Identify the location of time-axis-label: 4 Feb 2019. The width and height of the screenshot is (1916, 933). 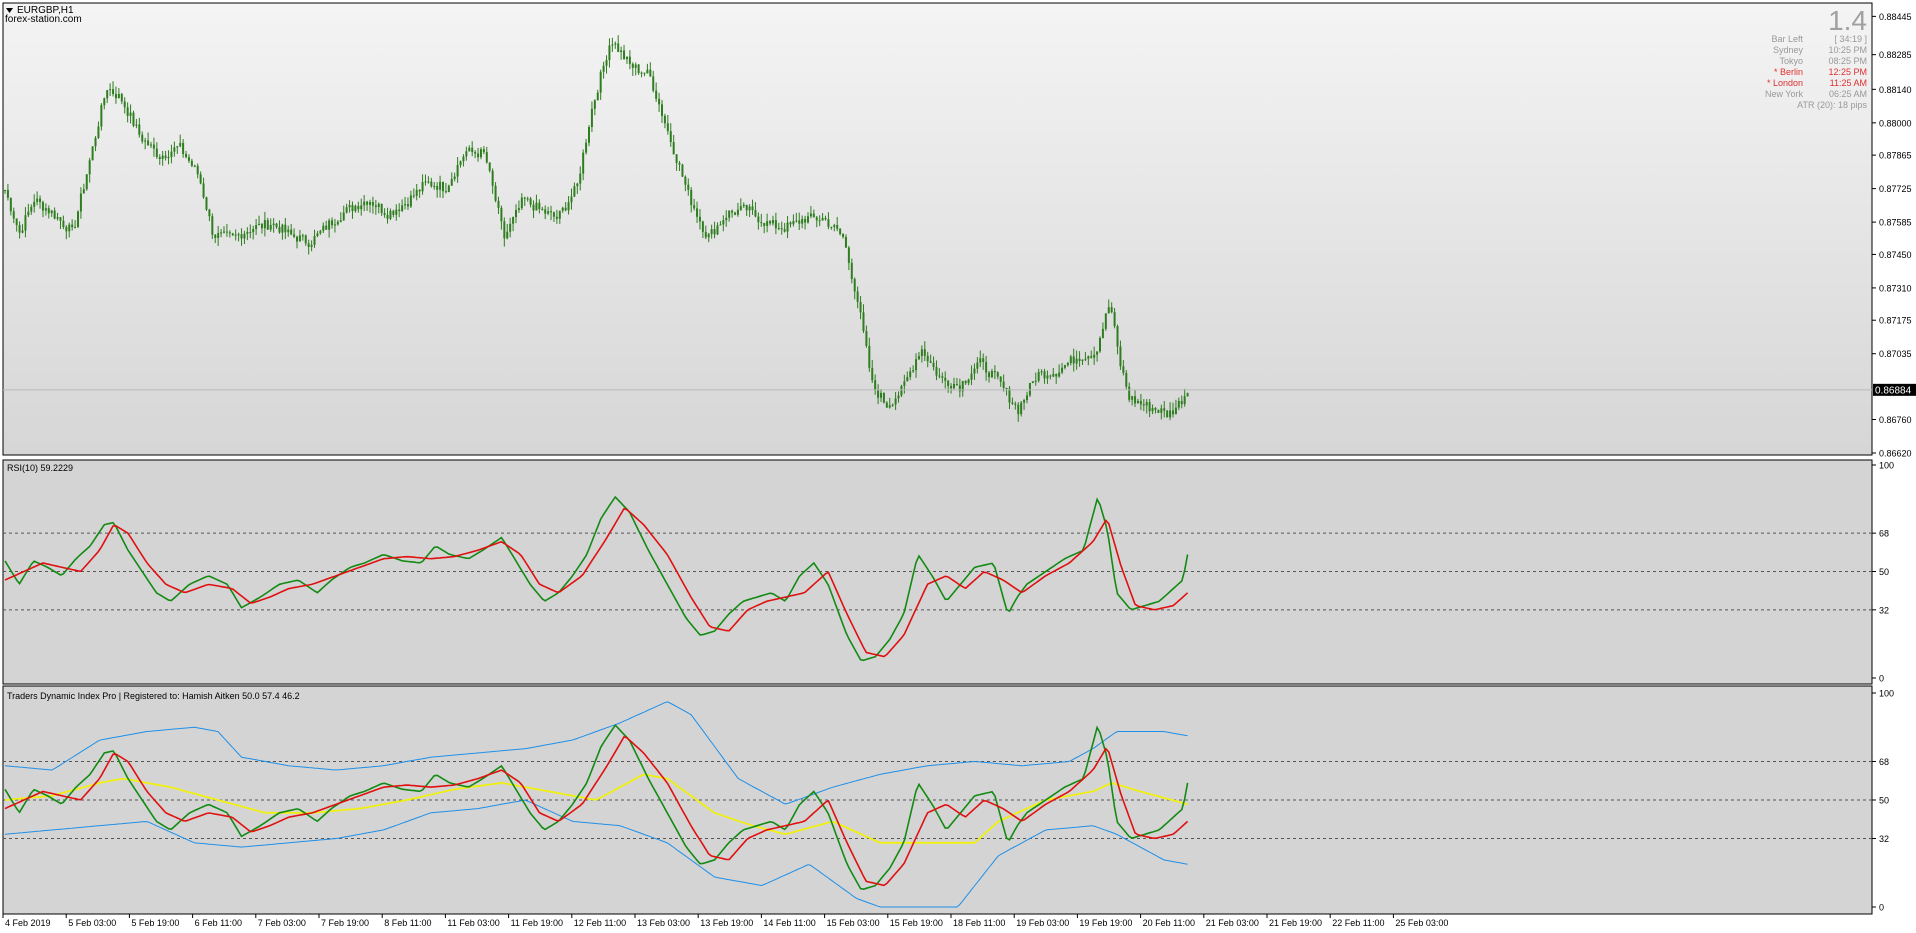
(28, 923).